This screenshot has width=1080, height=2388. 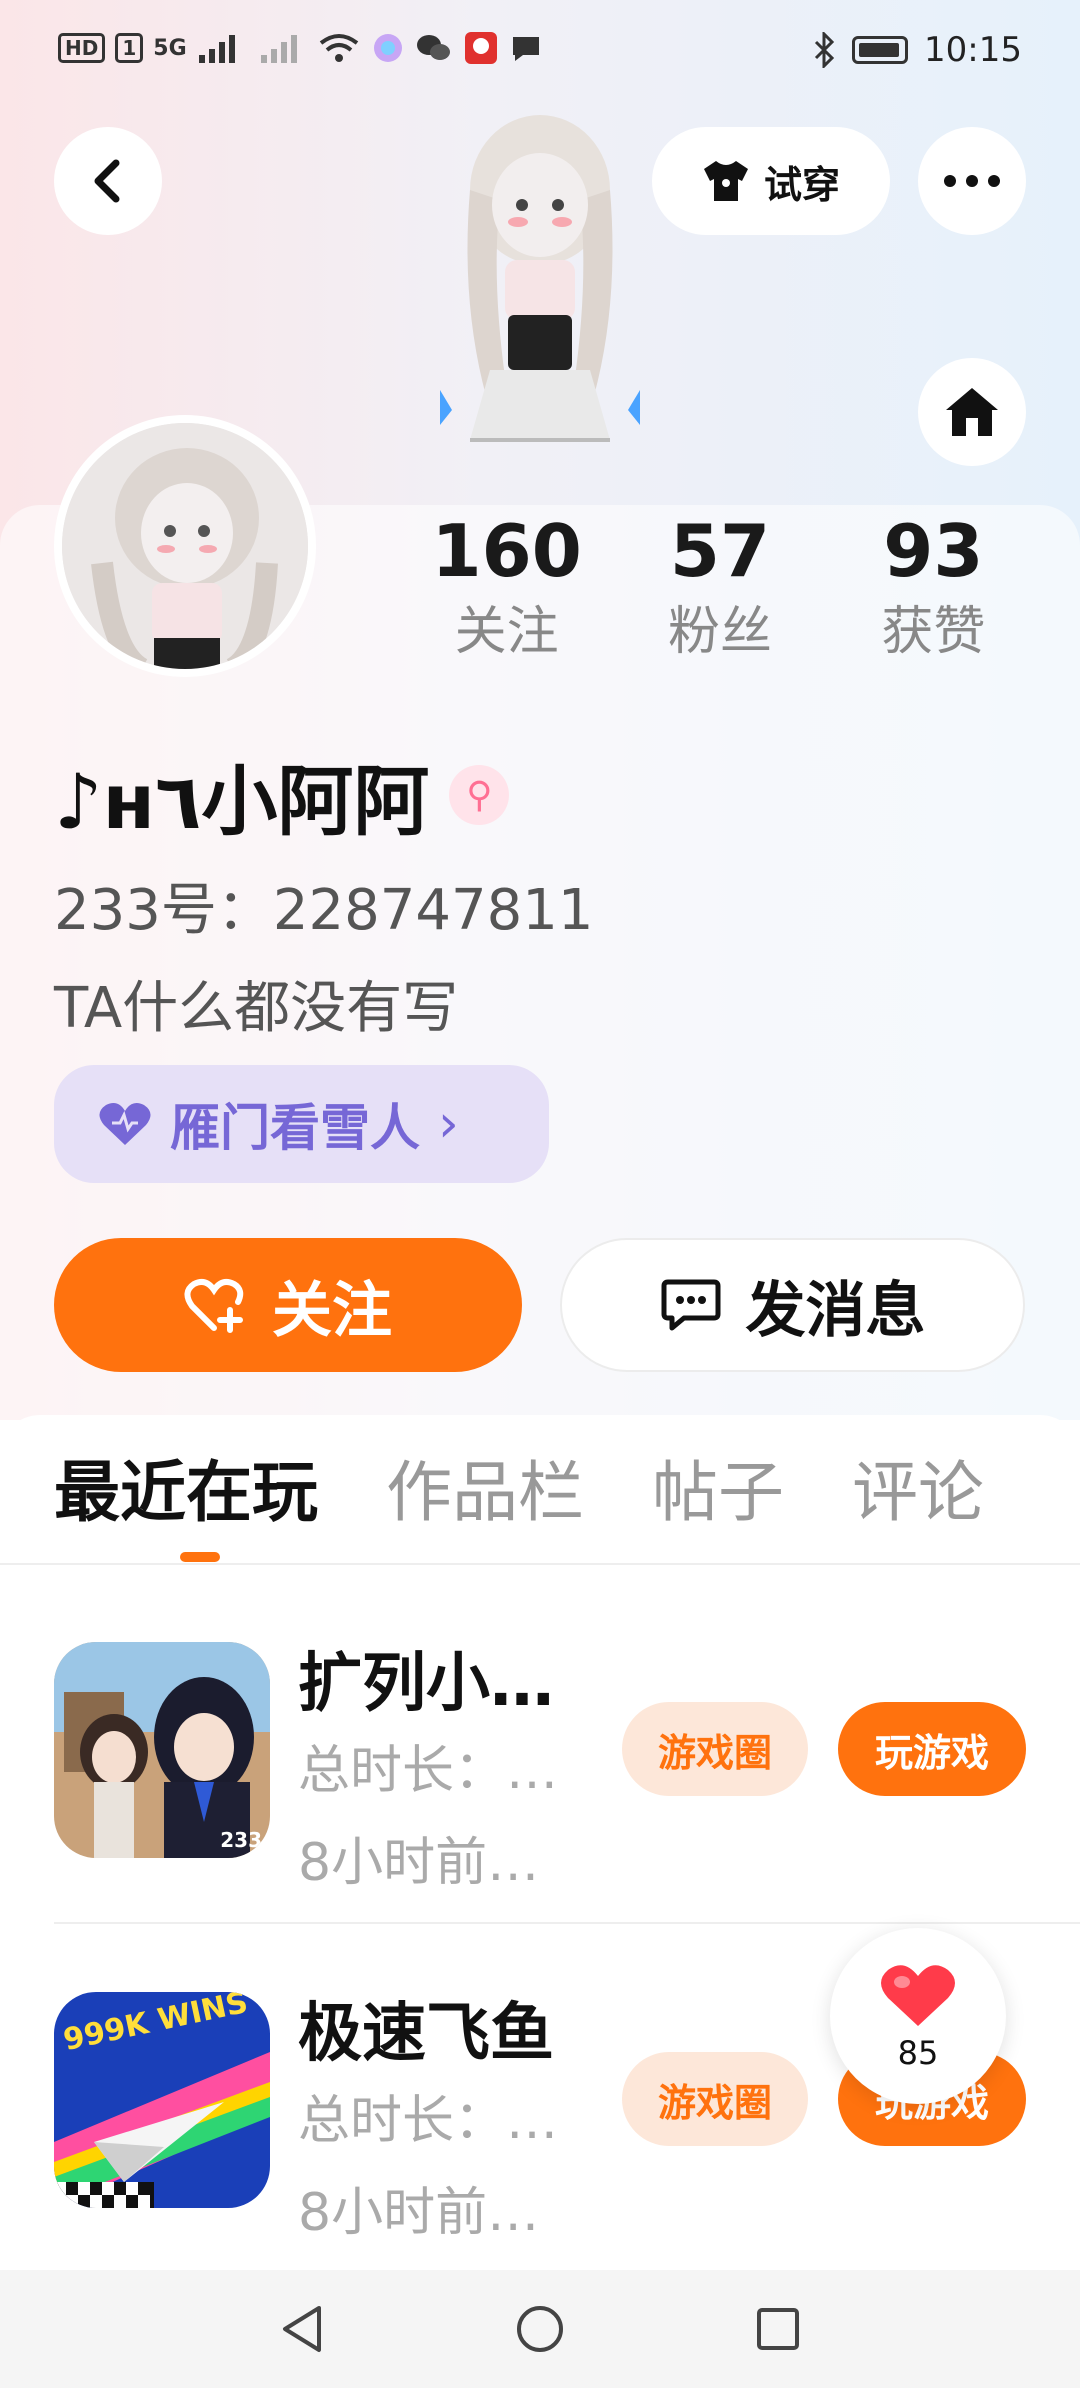 What do you see at coordinates (256, 1008) in the screenshot?
I see `user-bio: TA什么都没有写` at bounding box center [256, 1008].